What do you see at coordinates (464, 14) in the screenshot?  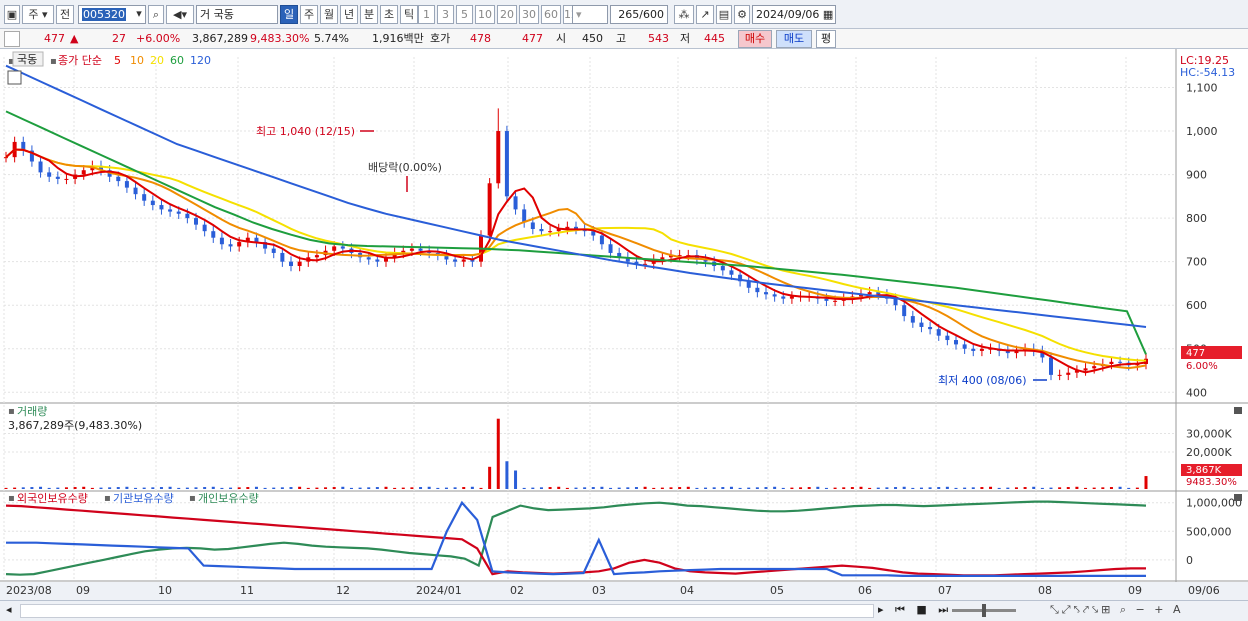 I see `interval-button-5: 5` at bounding box center [464, 14].